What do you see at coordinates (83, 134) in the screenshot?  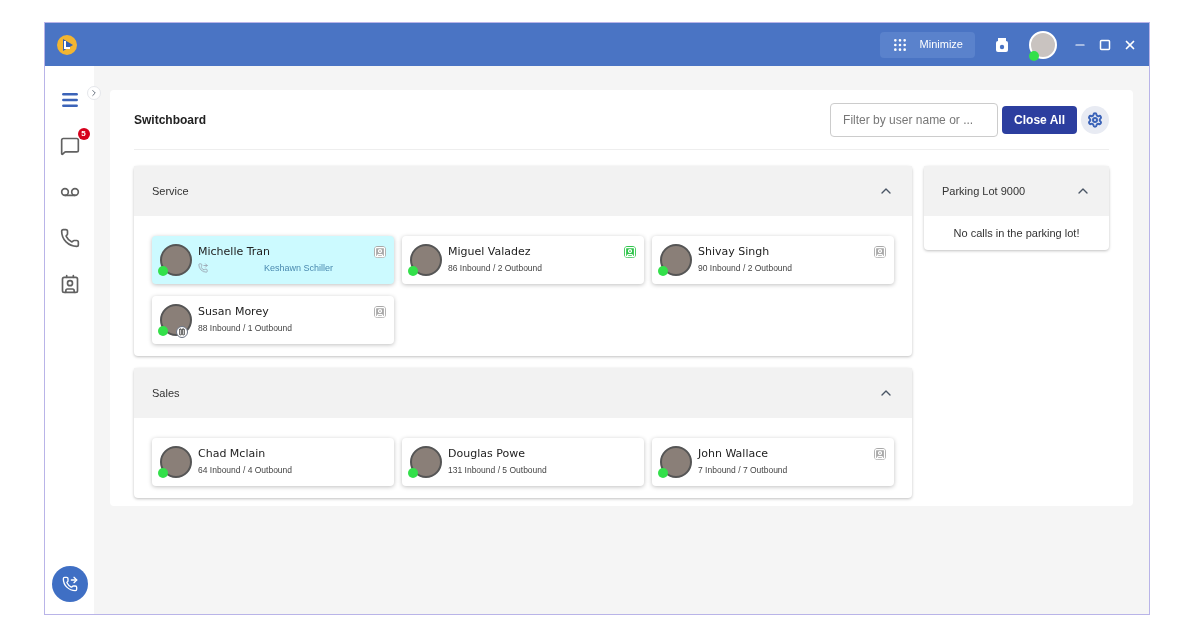 I see `unread-badge: 5` at bounding box center [83, 134].